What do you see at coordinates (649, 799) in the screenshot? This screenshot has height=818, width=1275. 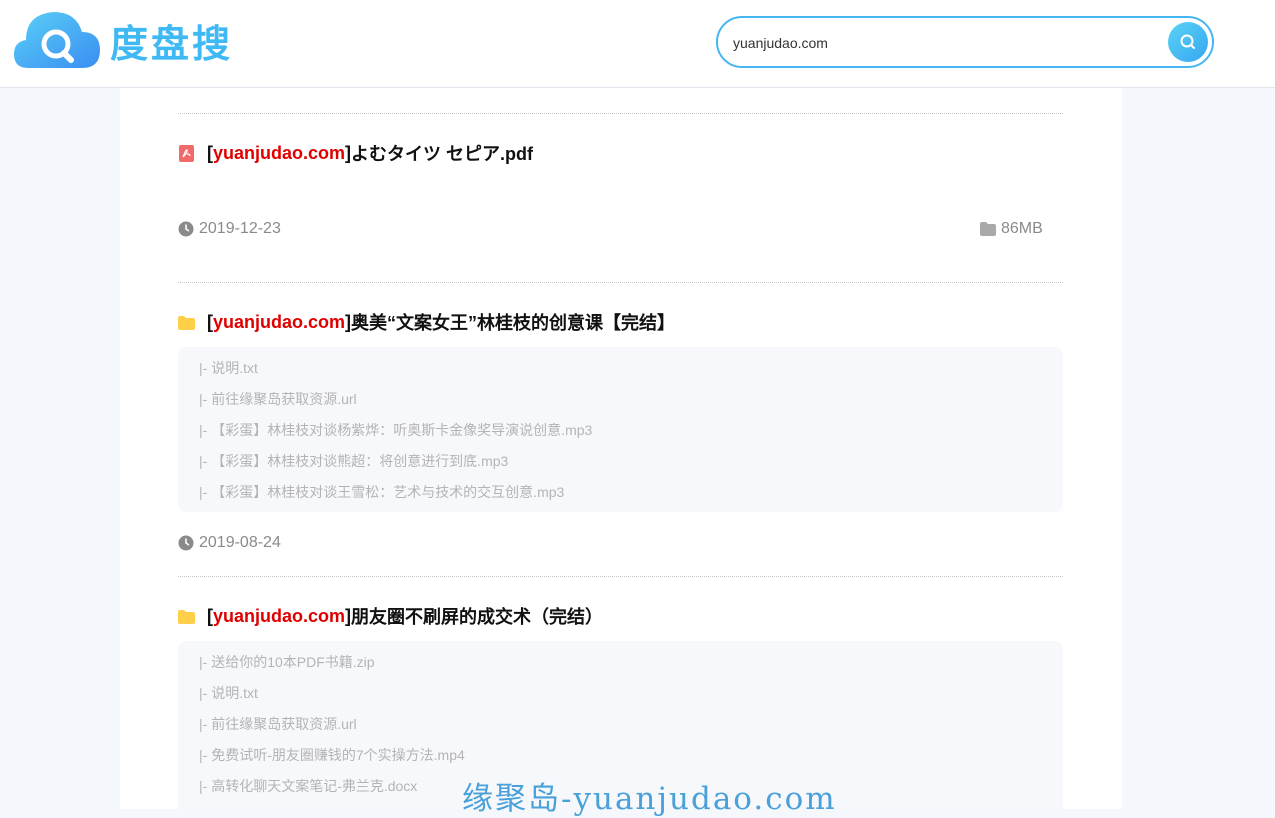 I see `watermark: 缘聚岛-yuanjudao.com` at bounding box center [649, 799].